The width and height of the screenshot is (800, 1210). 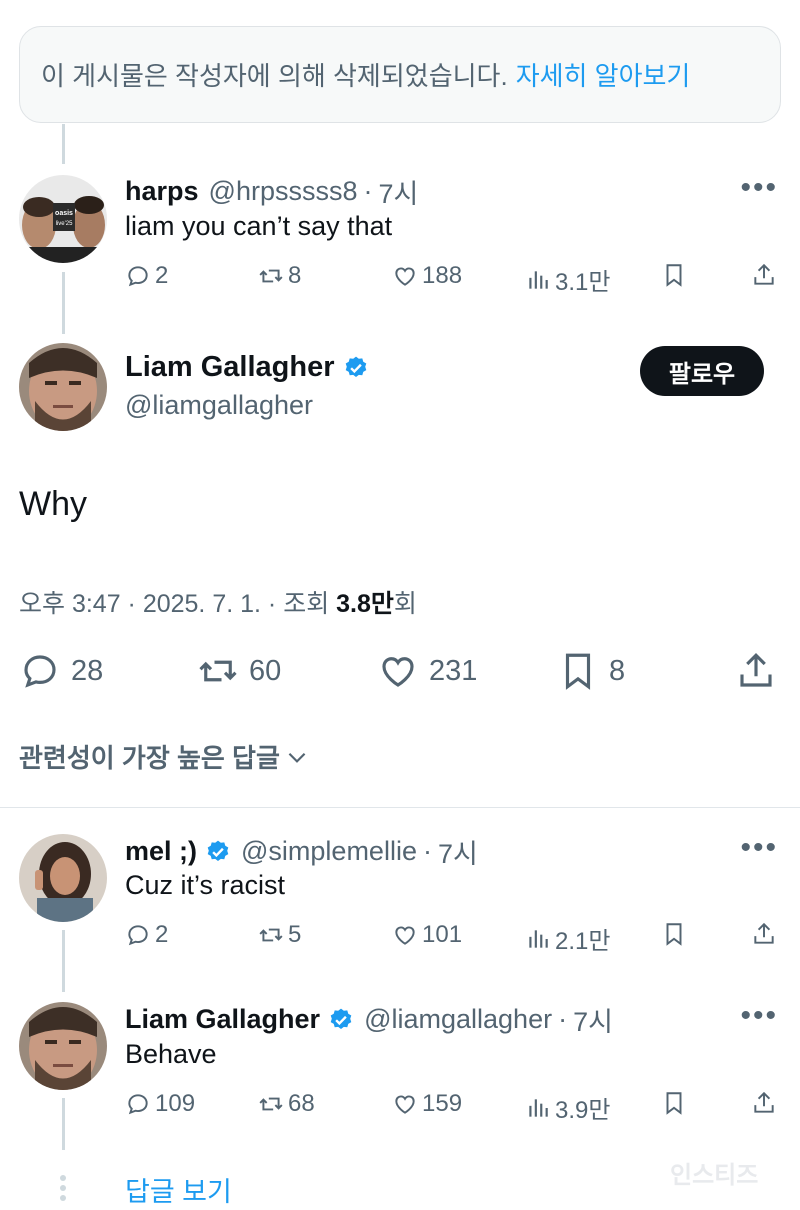 I want to click on reply3-author-name: Liam Gallagher, so click(x=222, y=1019).